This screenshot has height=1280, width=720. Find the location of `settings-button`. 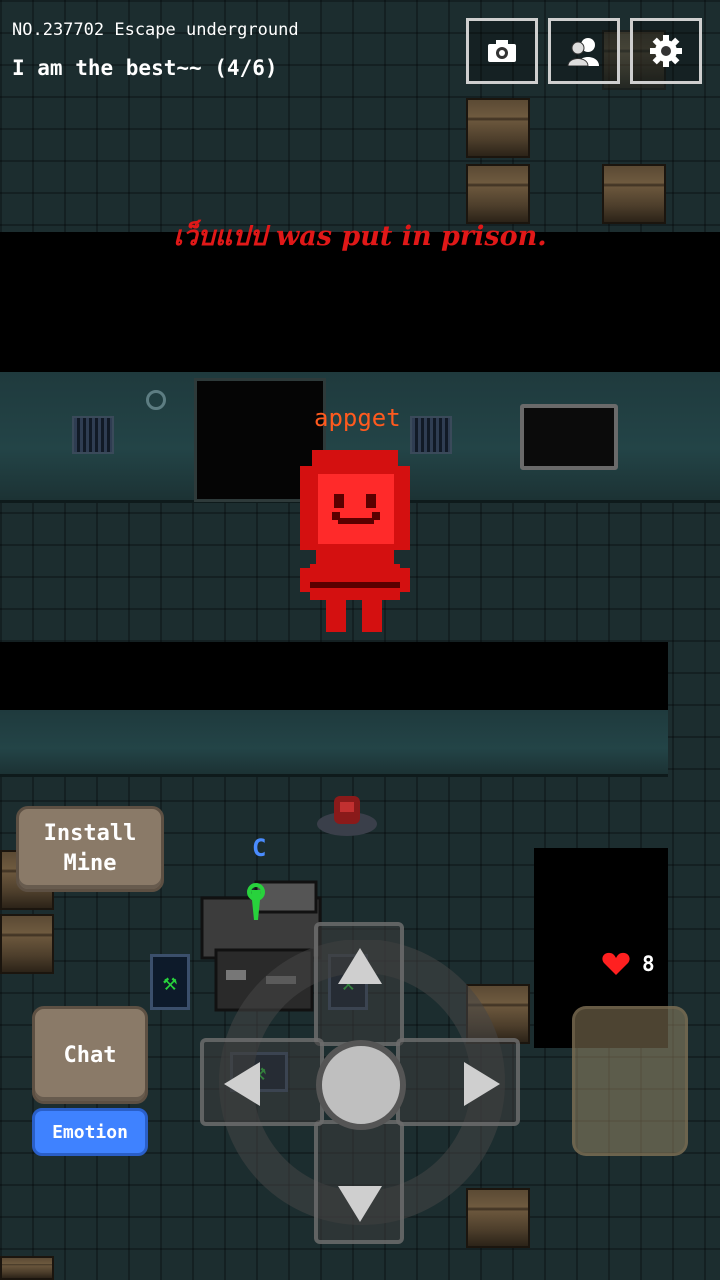

settings-button is located at coordinates (666, 51).